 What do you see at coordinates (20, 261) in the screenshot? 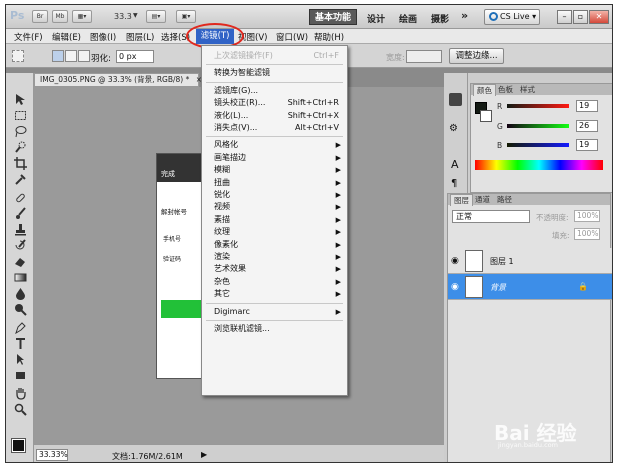
I see `eraser-icon` at bounding box center [20, 261].